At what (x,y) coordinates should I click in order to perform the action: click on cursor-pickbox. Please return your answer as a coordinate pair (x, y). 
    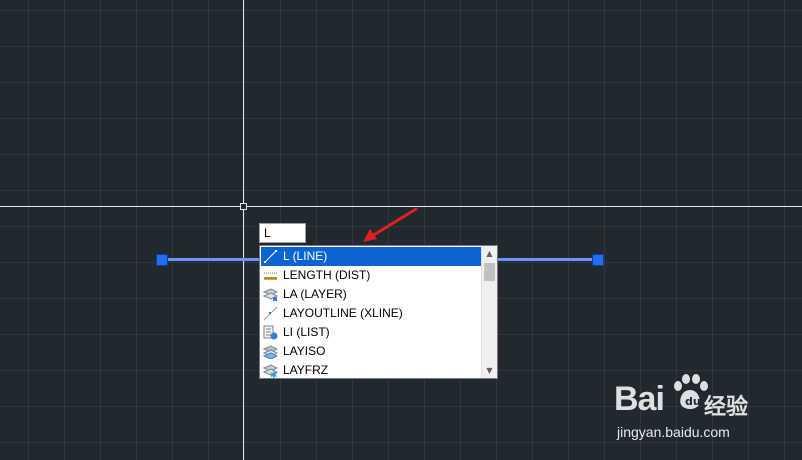
    Looking at the image, I should click on (243, 206).